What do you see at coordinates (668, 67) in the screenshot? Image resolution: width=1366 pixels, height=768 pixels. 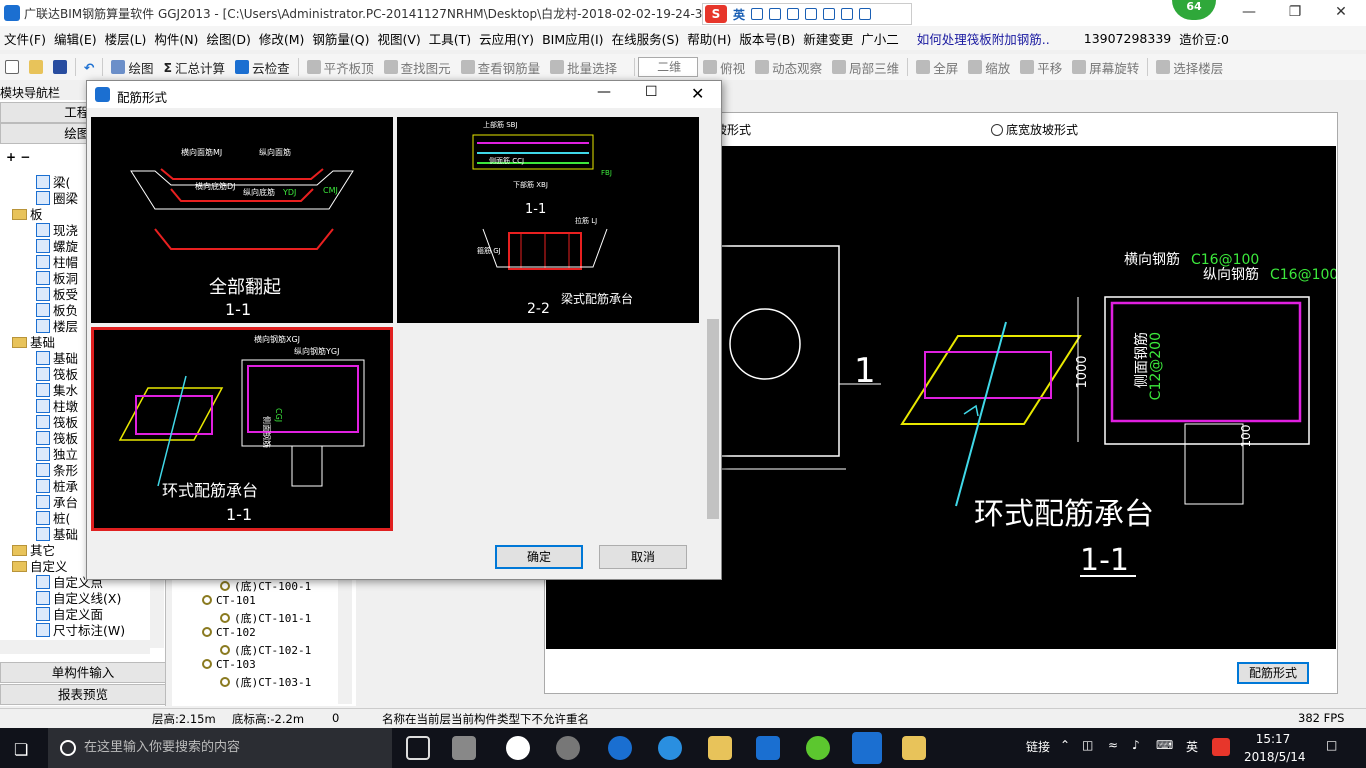 I see `view-mode-select: 二维` at bounding box center [668, 67].